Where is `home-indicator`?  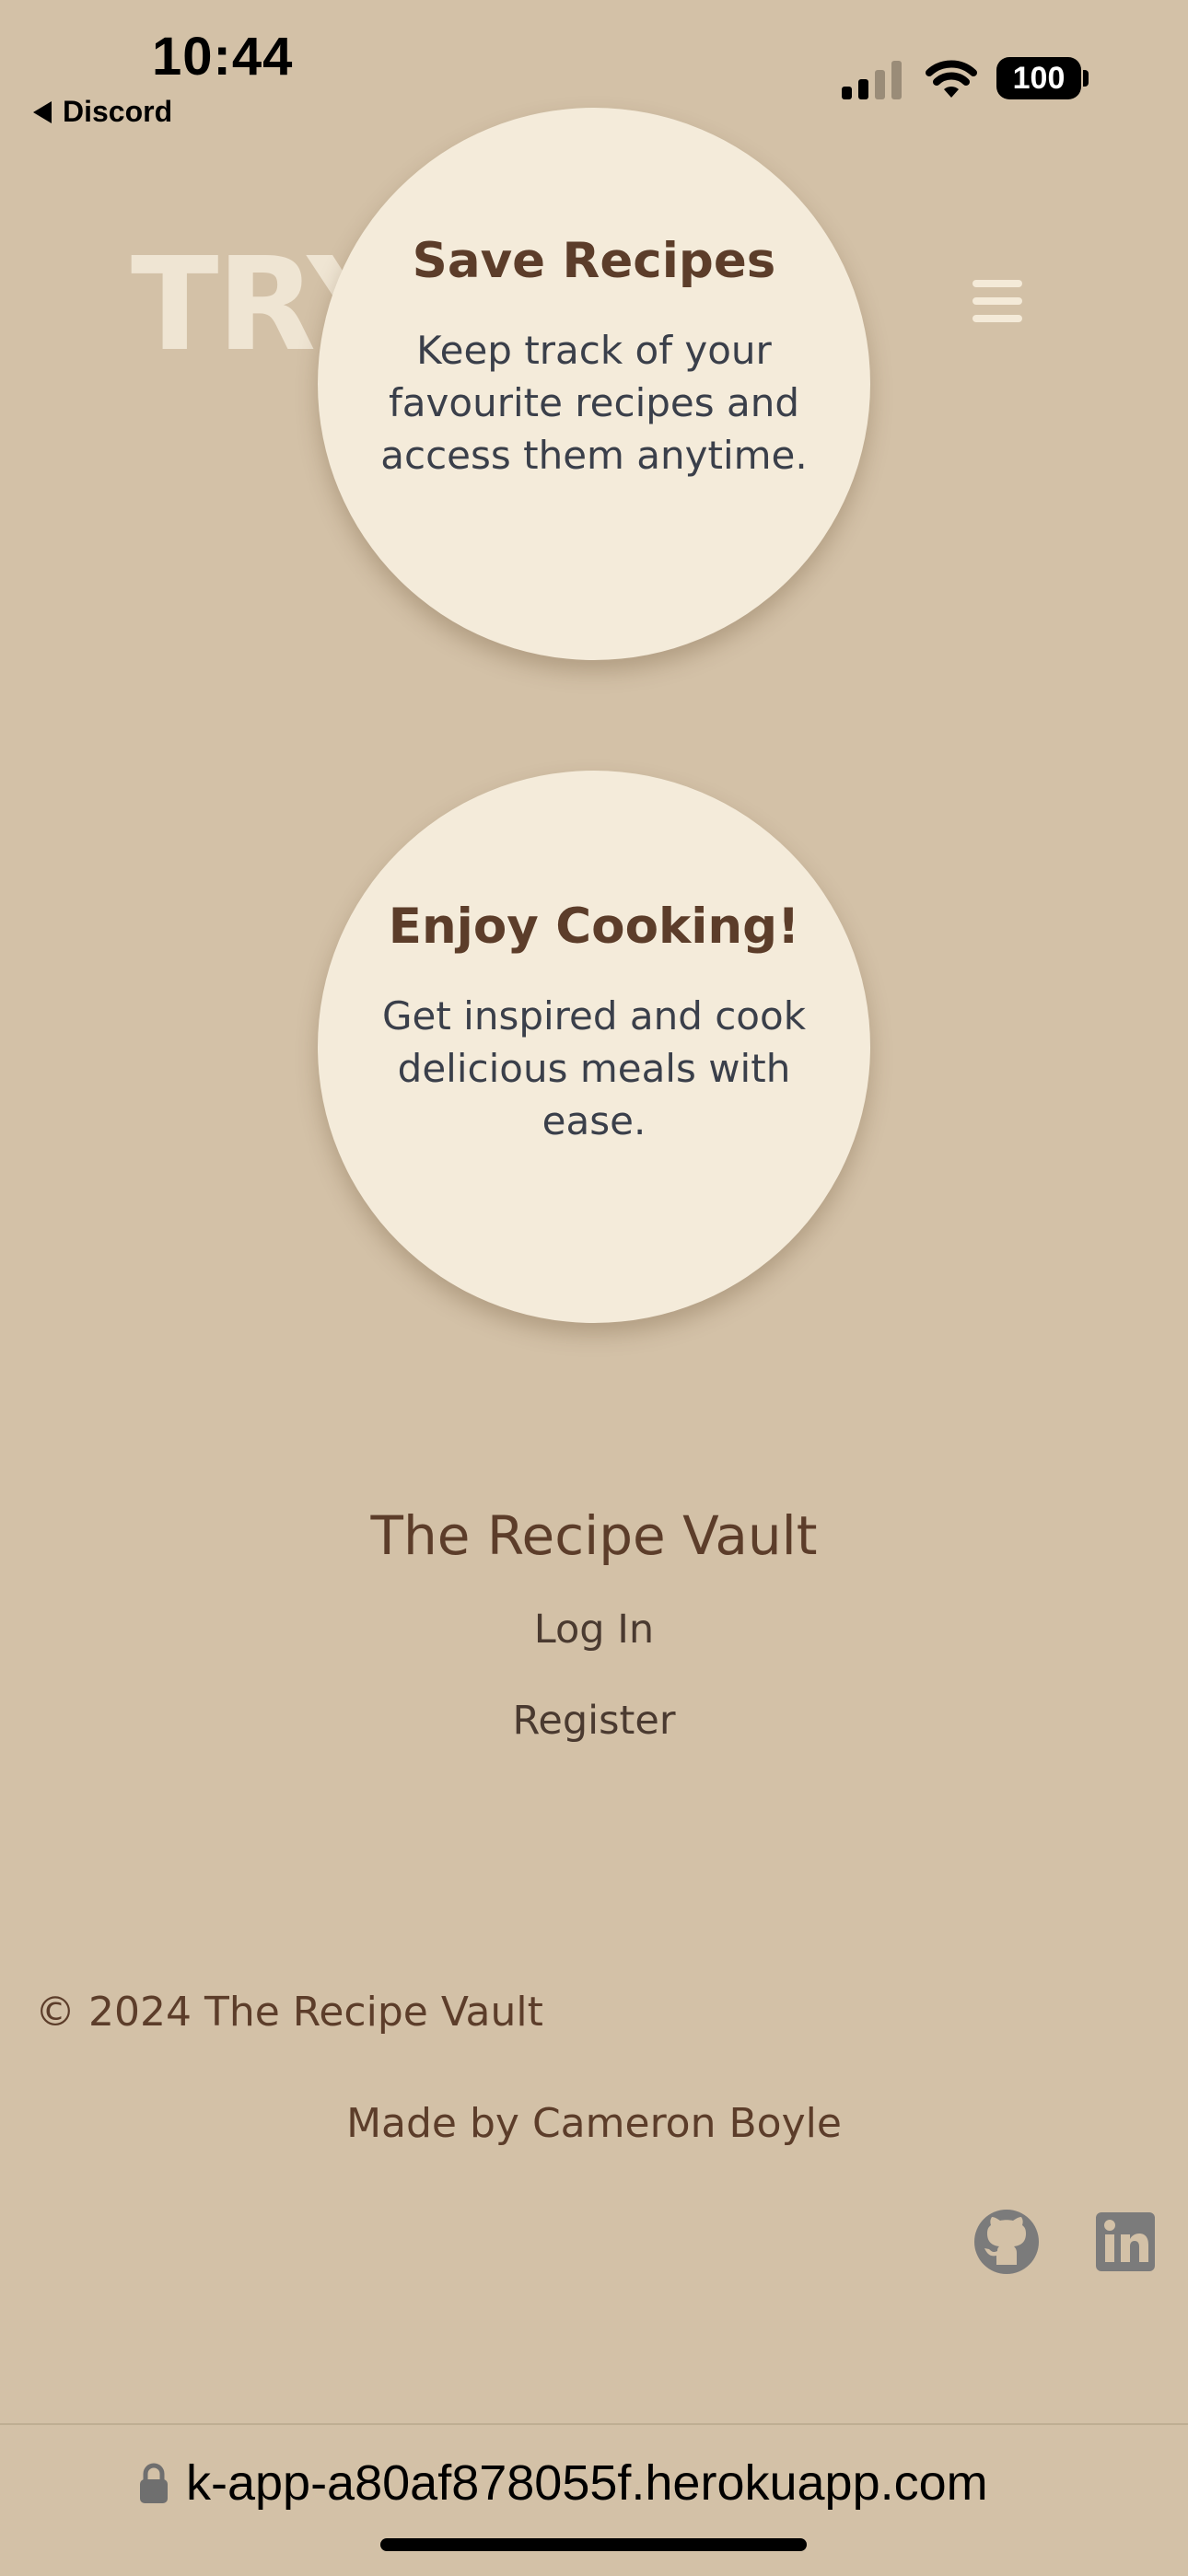
home-indicator is located at coordinates (593, 2544).